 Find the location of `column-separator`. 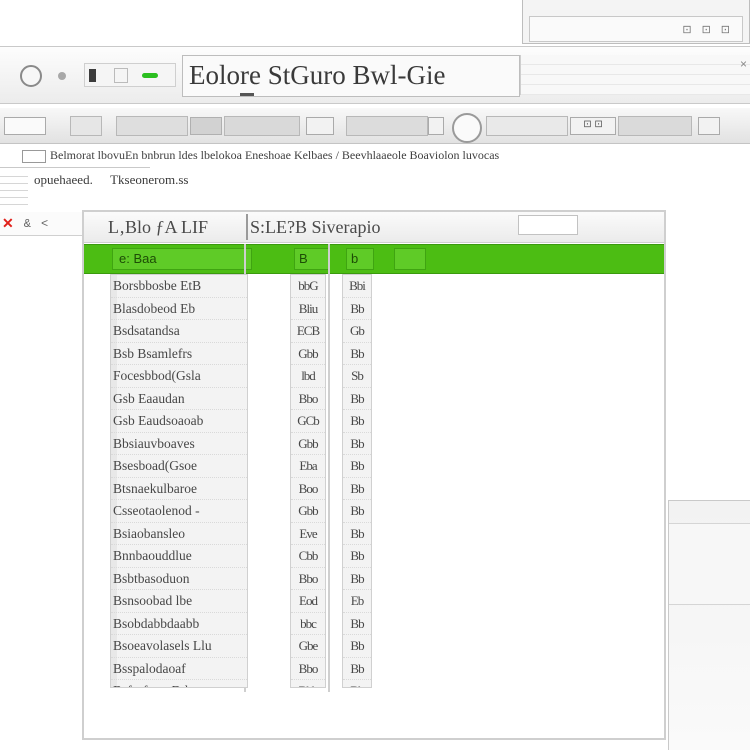

column-separator is located at coordinates (329, 468).